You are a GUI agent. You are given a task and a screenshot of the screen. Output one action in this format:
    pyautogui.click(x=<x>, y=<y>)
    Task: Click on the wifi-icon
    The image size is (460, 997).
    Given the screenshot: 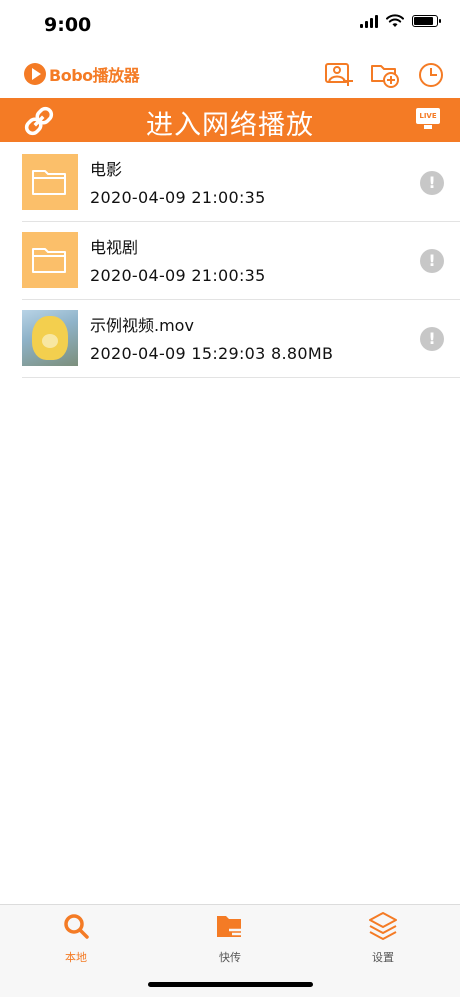 What is the action you would take?
    pyautogui.click(x=395, y=20)
    